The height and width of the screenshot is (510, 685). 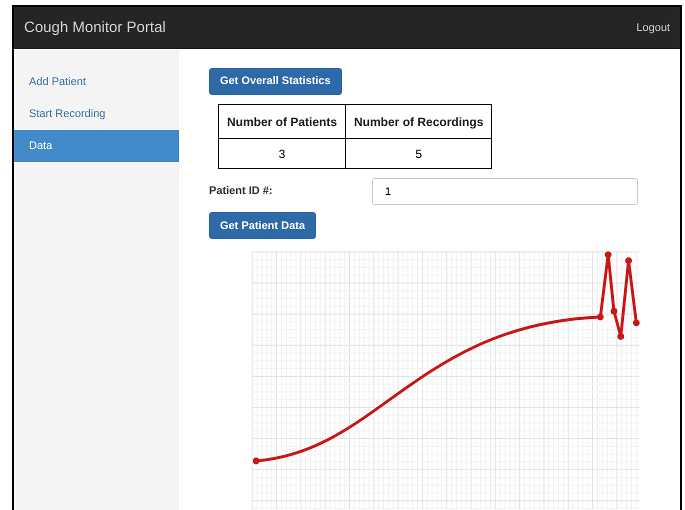 What do you see at coordinates (282, 153) in the screenshot?
I see `table-cell: 3` at bounding box center [282, 153].